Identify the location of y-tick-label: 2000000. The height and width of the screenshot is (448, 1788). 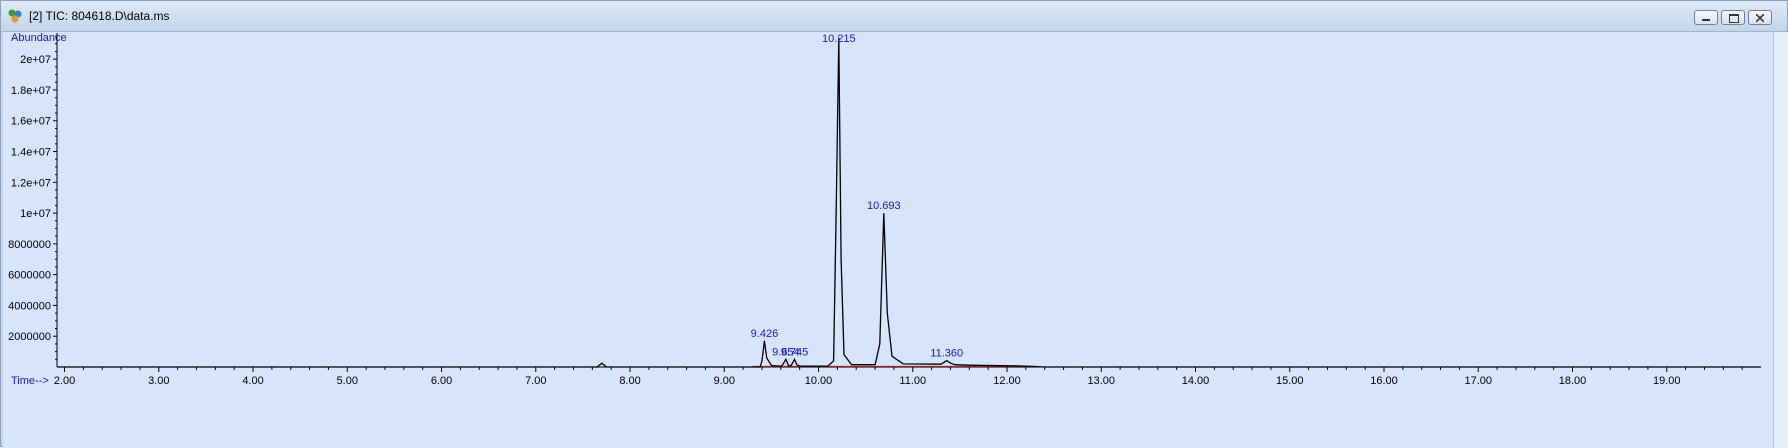
(29, 337).